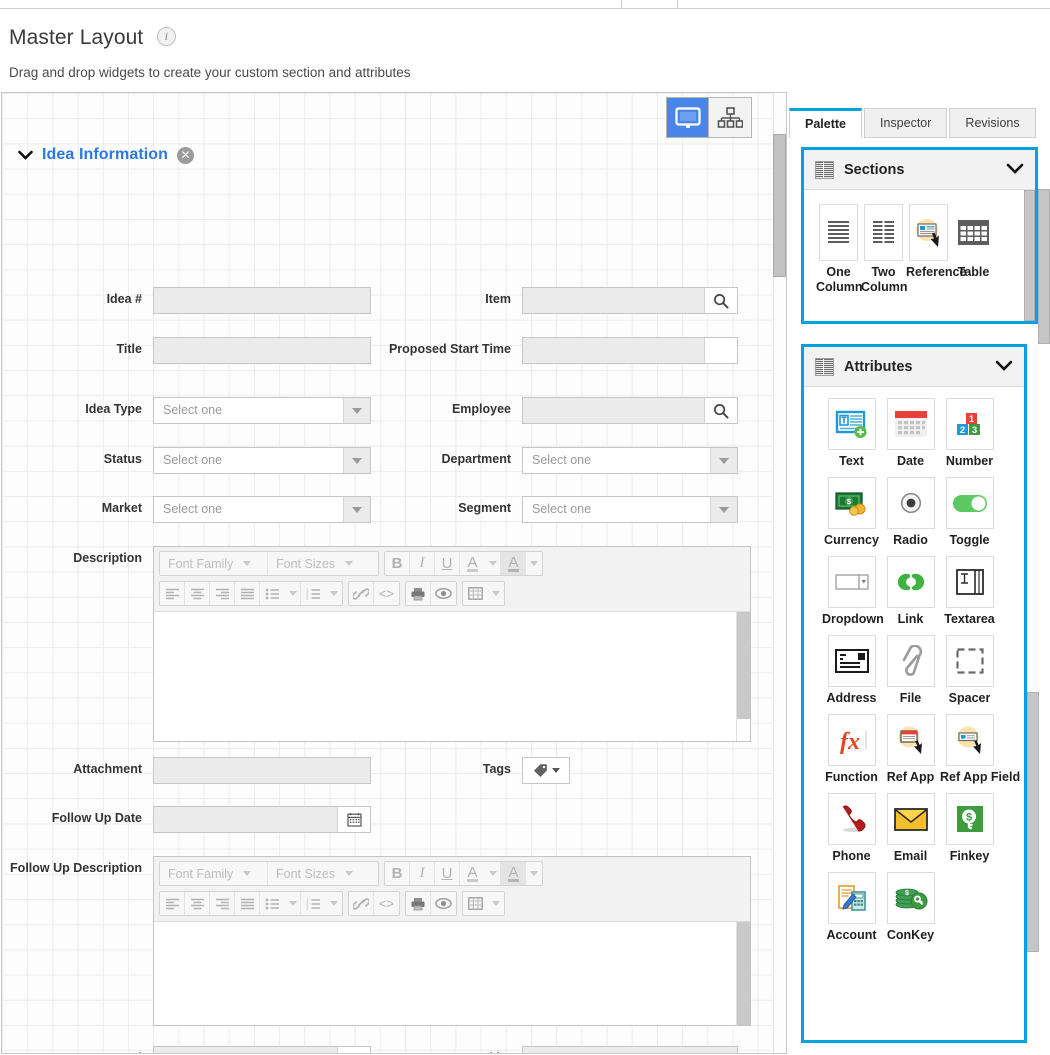  Describe the element at coordinates (1033, 522) in the screenshot. I see `attributes-scrollbar-track` at that location.